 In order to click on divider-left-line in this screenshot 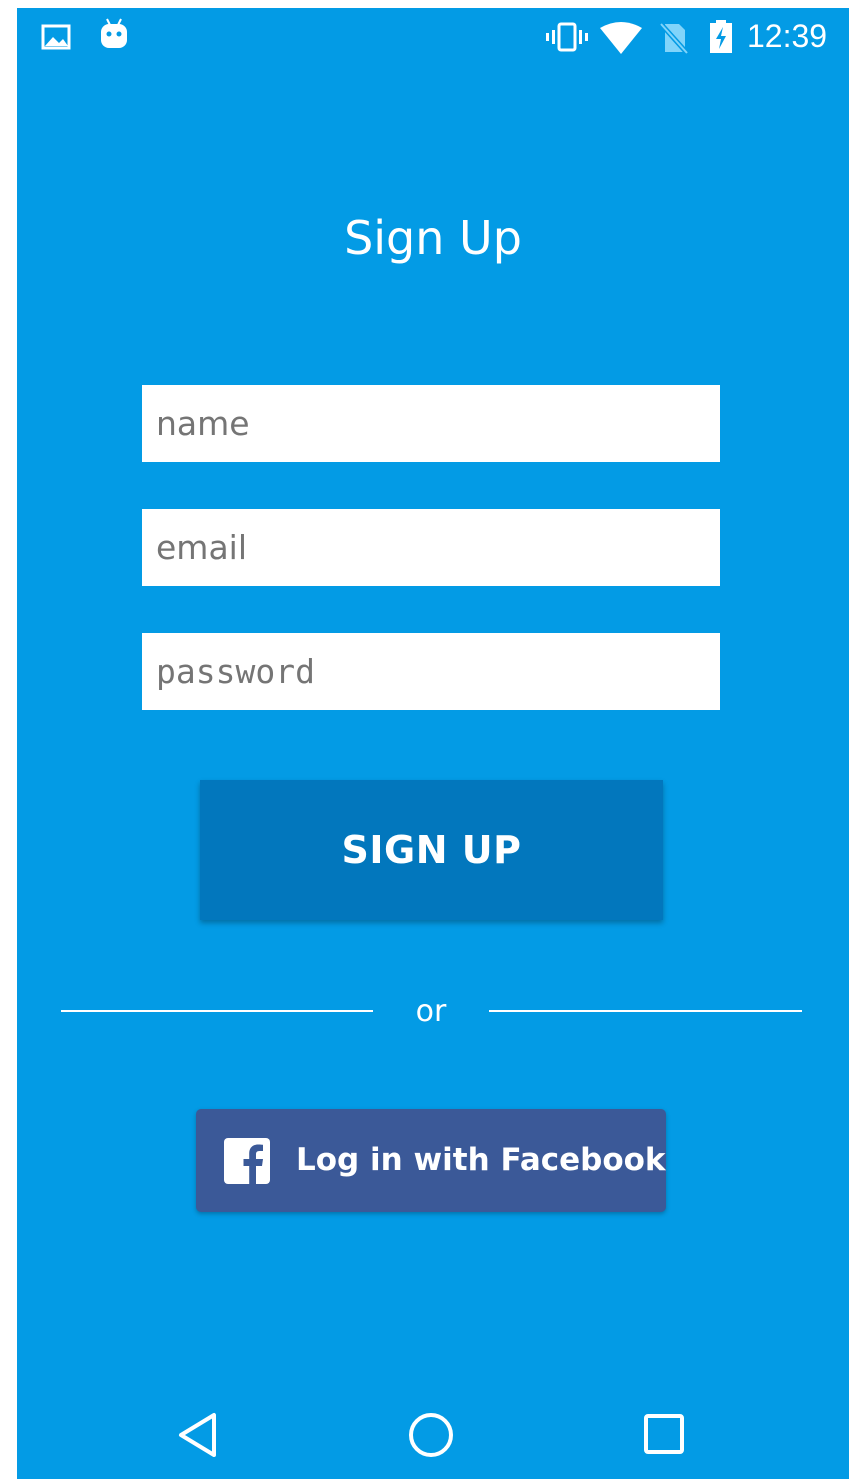, I will do `click(217, 1011)`.